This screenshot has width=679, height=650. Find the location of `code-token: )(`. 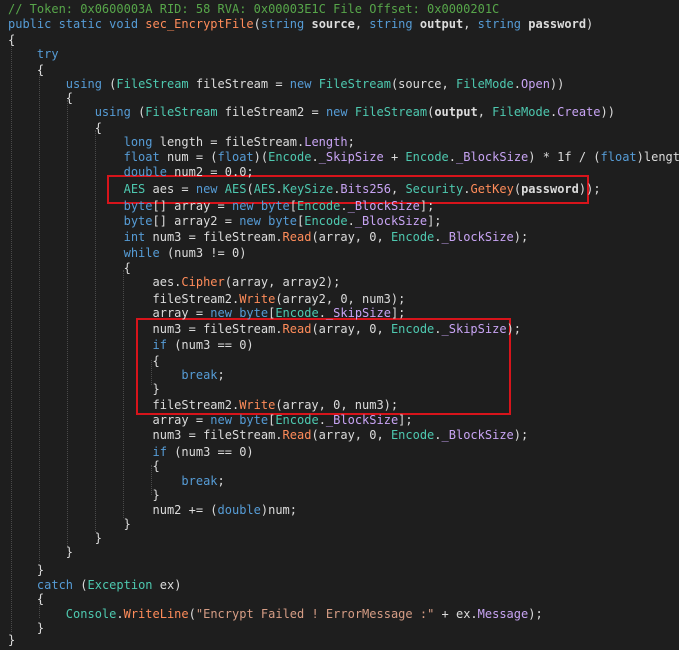

code-token: )( is located at coordinates (261, 157).